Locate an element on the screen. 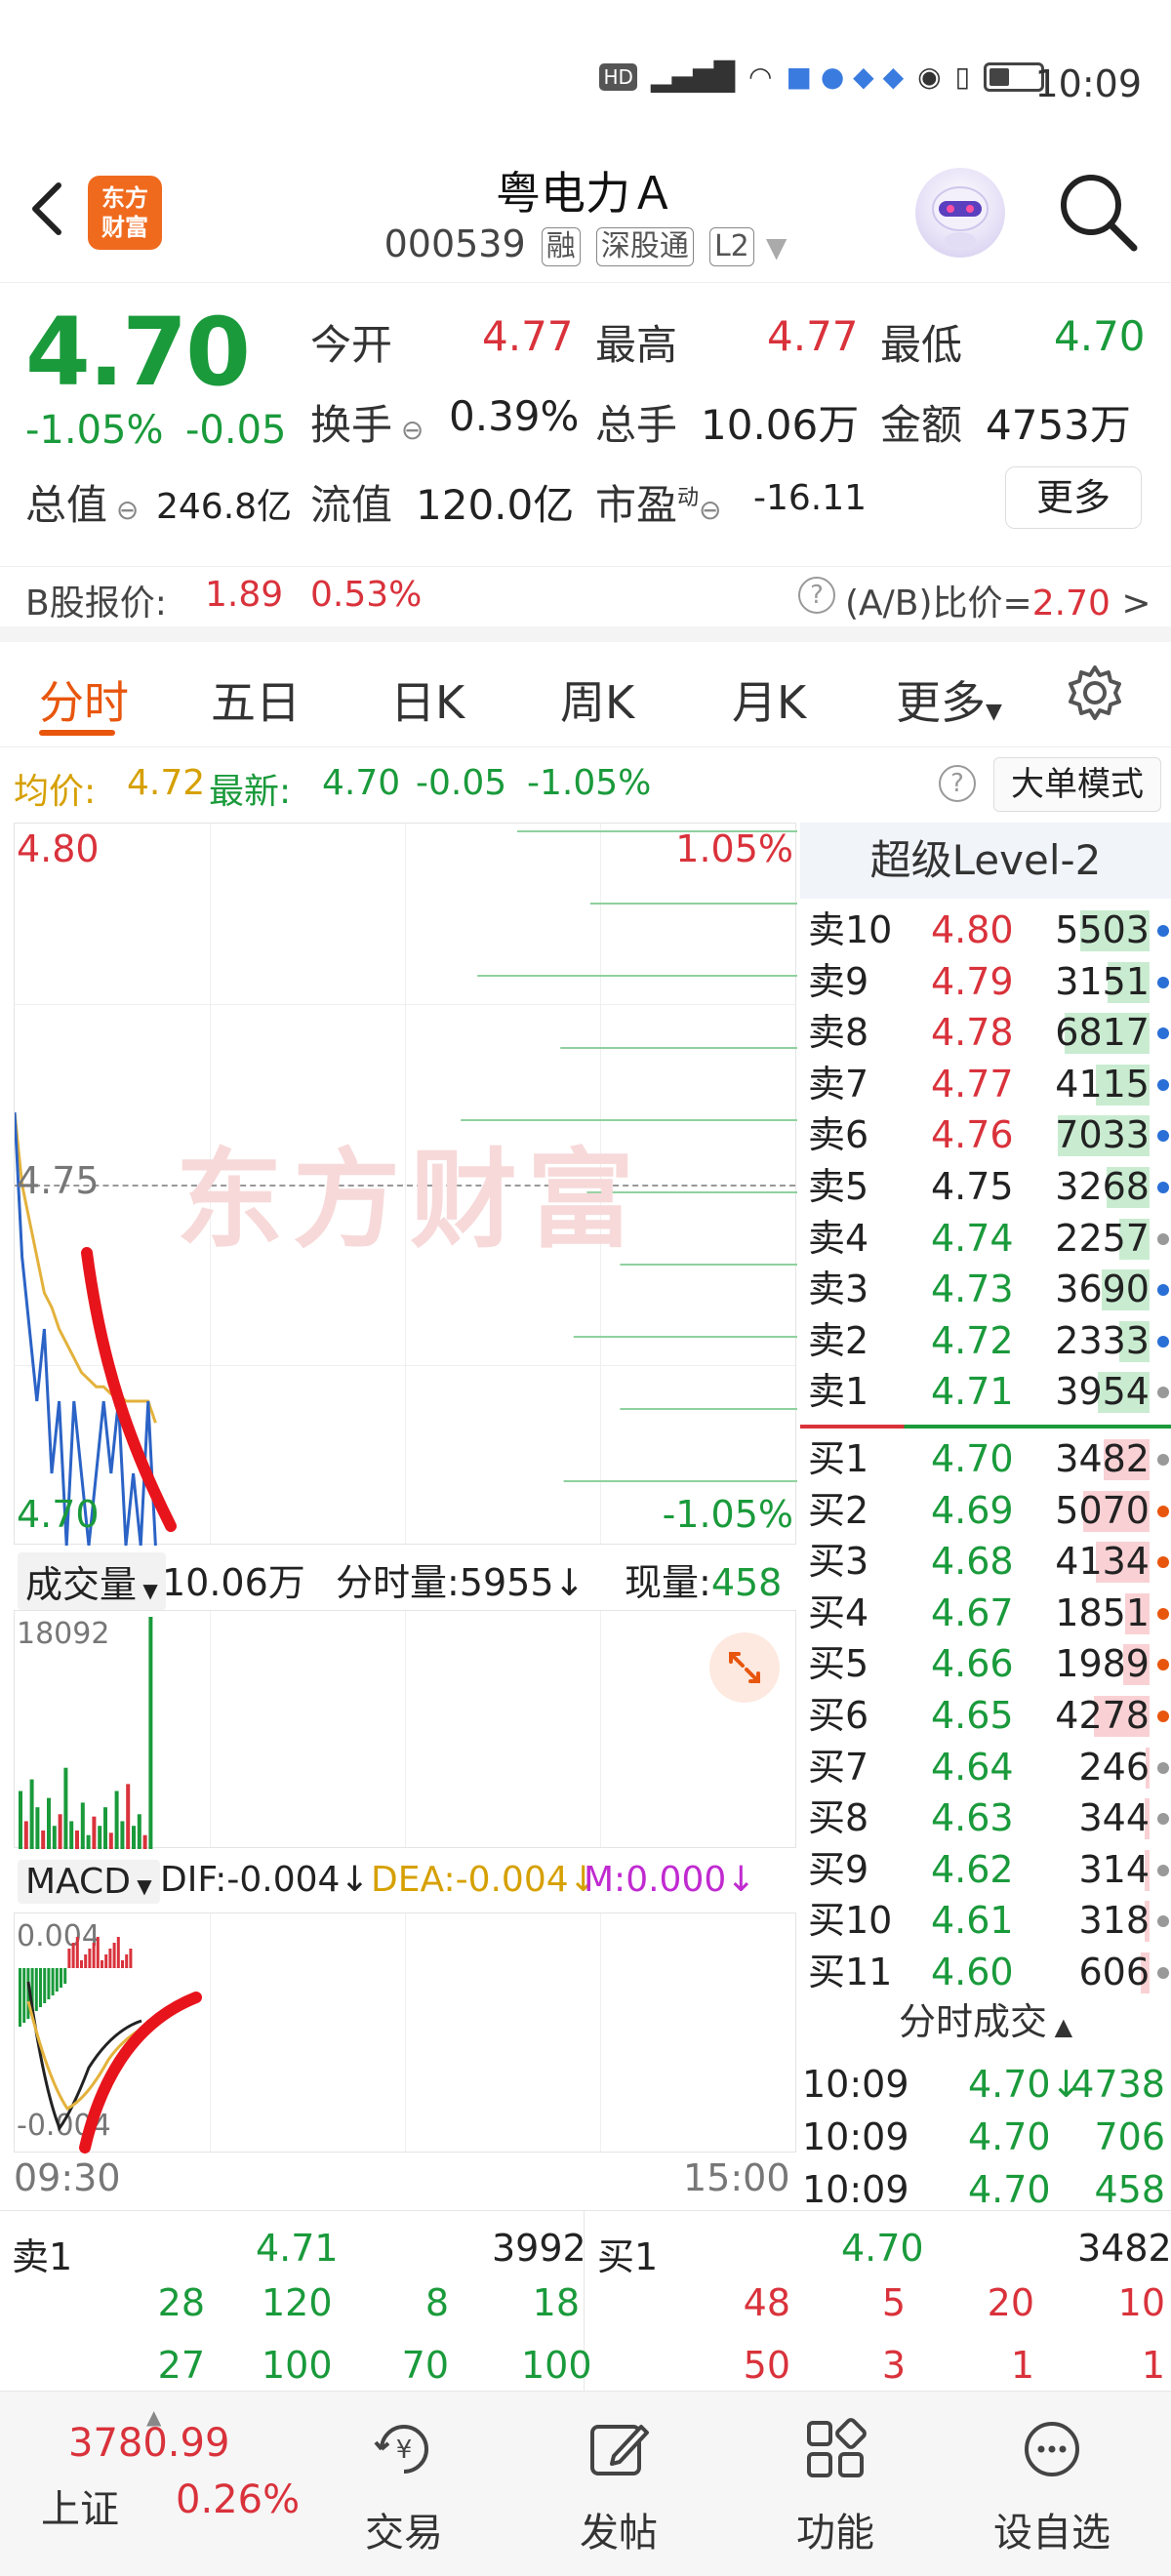  gear-icon is located at coordinates (1095, 693).